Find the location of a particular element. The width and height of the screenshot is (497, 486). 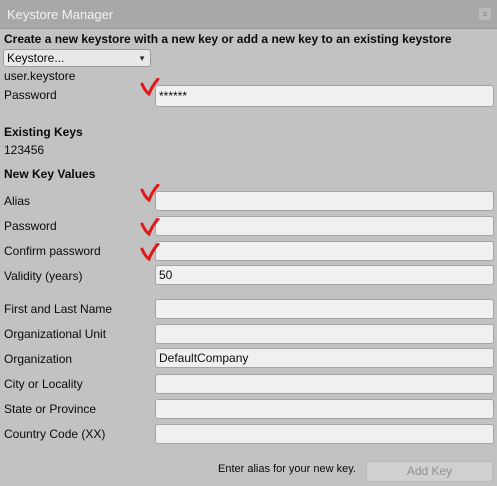

keystore-file-name: user.keystore is located at coordinates (40, 76).